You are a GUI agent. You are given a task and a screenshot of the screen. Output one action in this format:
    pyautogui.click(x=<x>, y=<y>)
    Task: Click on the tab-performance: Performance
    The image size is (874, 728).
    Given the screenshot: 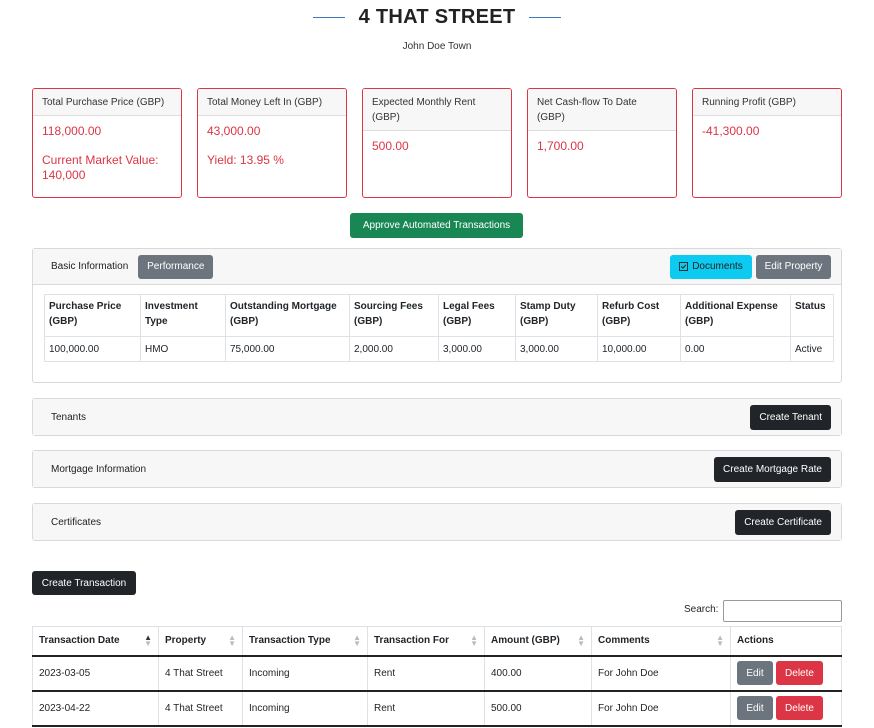 What is the action you would take?
    pyautogui.click(x=176, y=266)
    